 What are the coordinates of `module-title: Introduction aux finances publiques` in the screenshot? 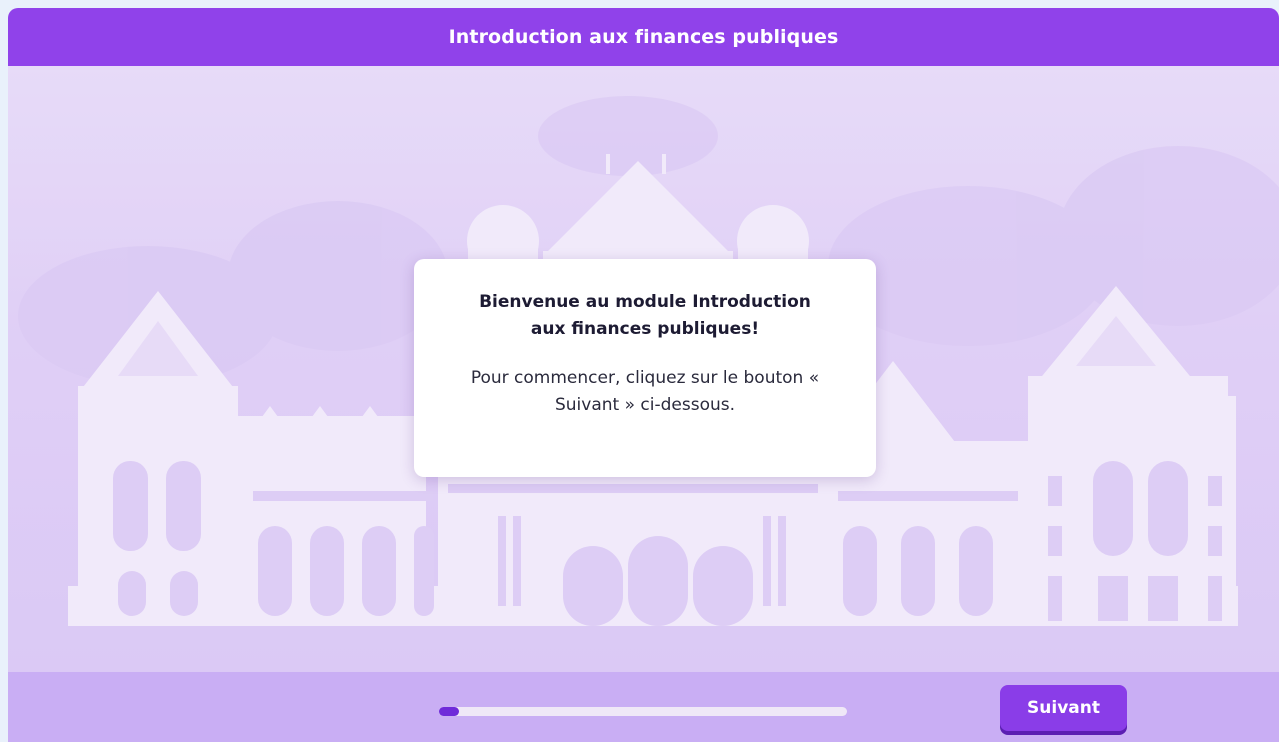 It's located at (643, 37).